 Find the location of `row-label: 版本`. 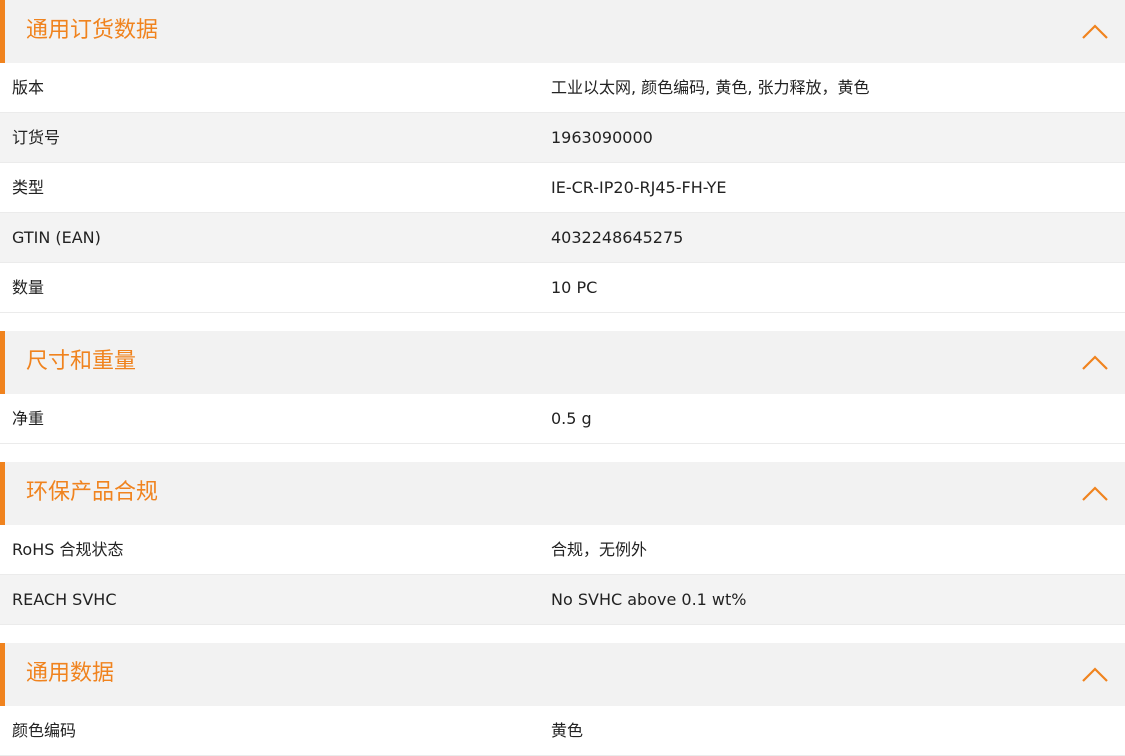

row-label: 版本 is located at coordinates (28, 87).